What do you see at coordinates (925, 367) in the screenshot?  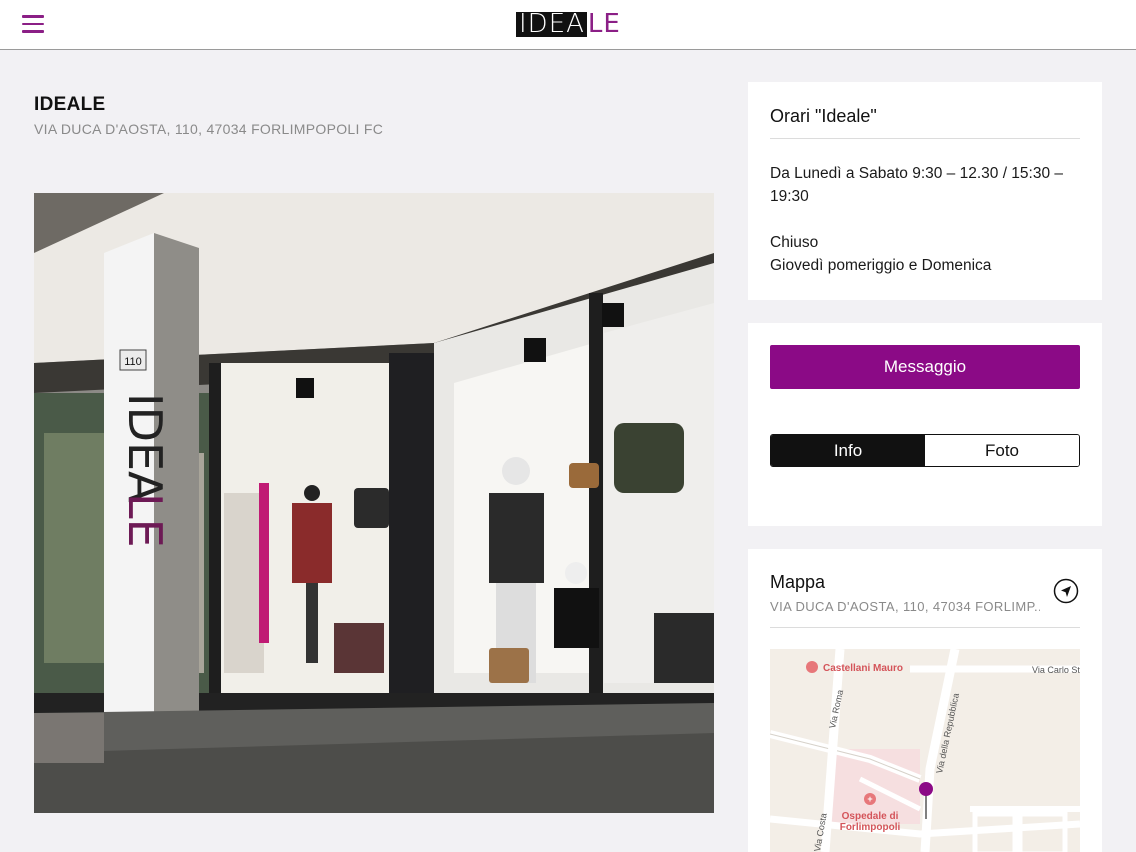 I see `message-button: Messaggio` at bounding box center [925, 367].